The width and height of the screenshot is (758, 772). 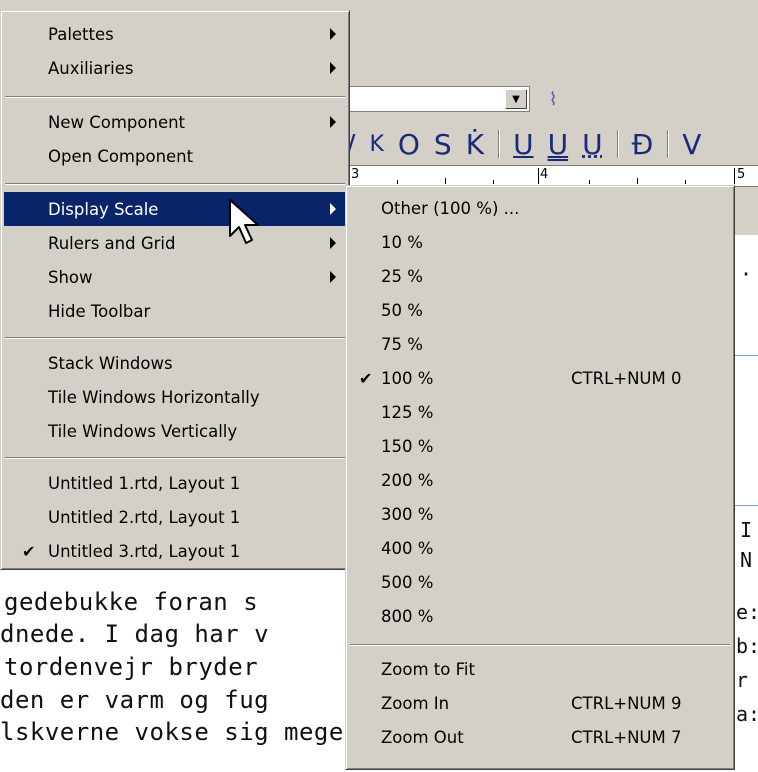 What do you see at coordinates (131, 667) in the screenshot?
I see `doc-line: tordenvejr bryder` at bounding box center [131, 667].